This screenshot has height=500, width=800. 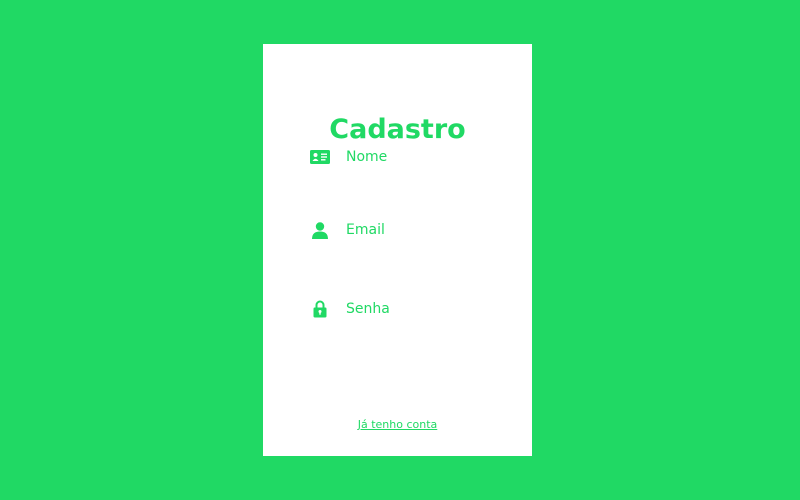 I want to click on name-field-row, so click(x=399, y=157).